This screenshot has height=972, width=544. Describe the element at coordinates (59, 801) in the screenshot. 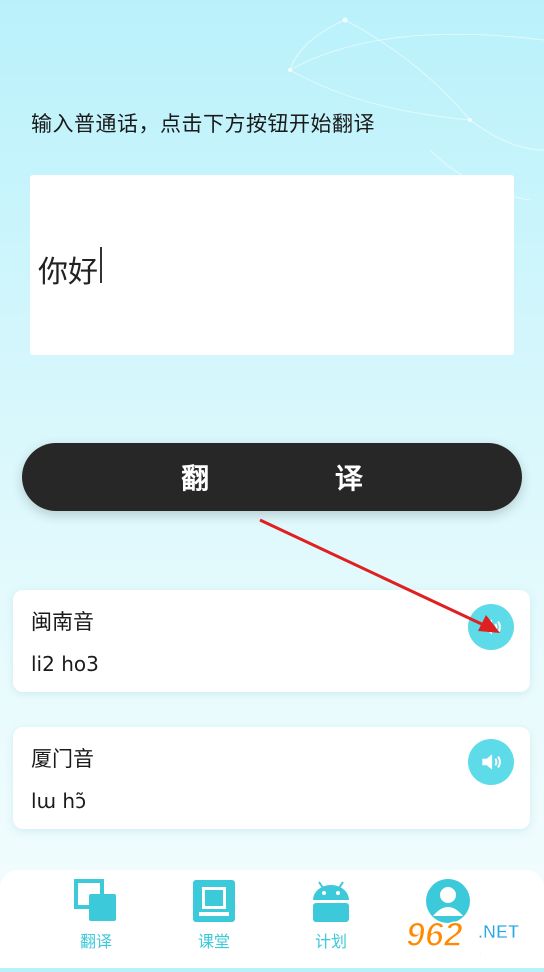

I see `result-pronunciation: lɯ hɔ̃` at that location.